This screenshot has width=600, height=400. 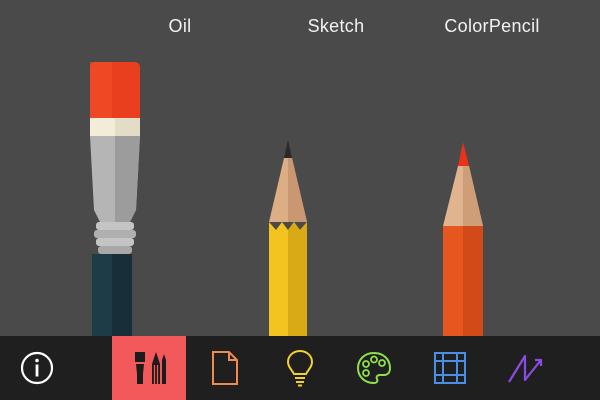 I want to click on zigzag-icon, so click(x=525, y=368).